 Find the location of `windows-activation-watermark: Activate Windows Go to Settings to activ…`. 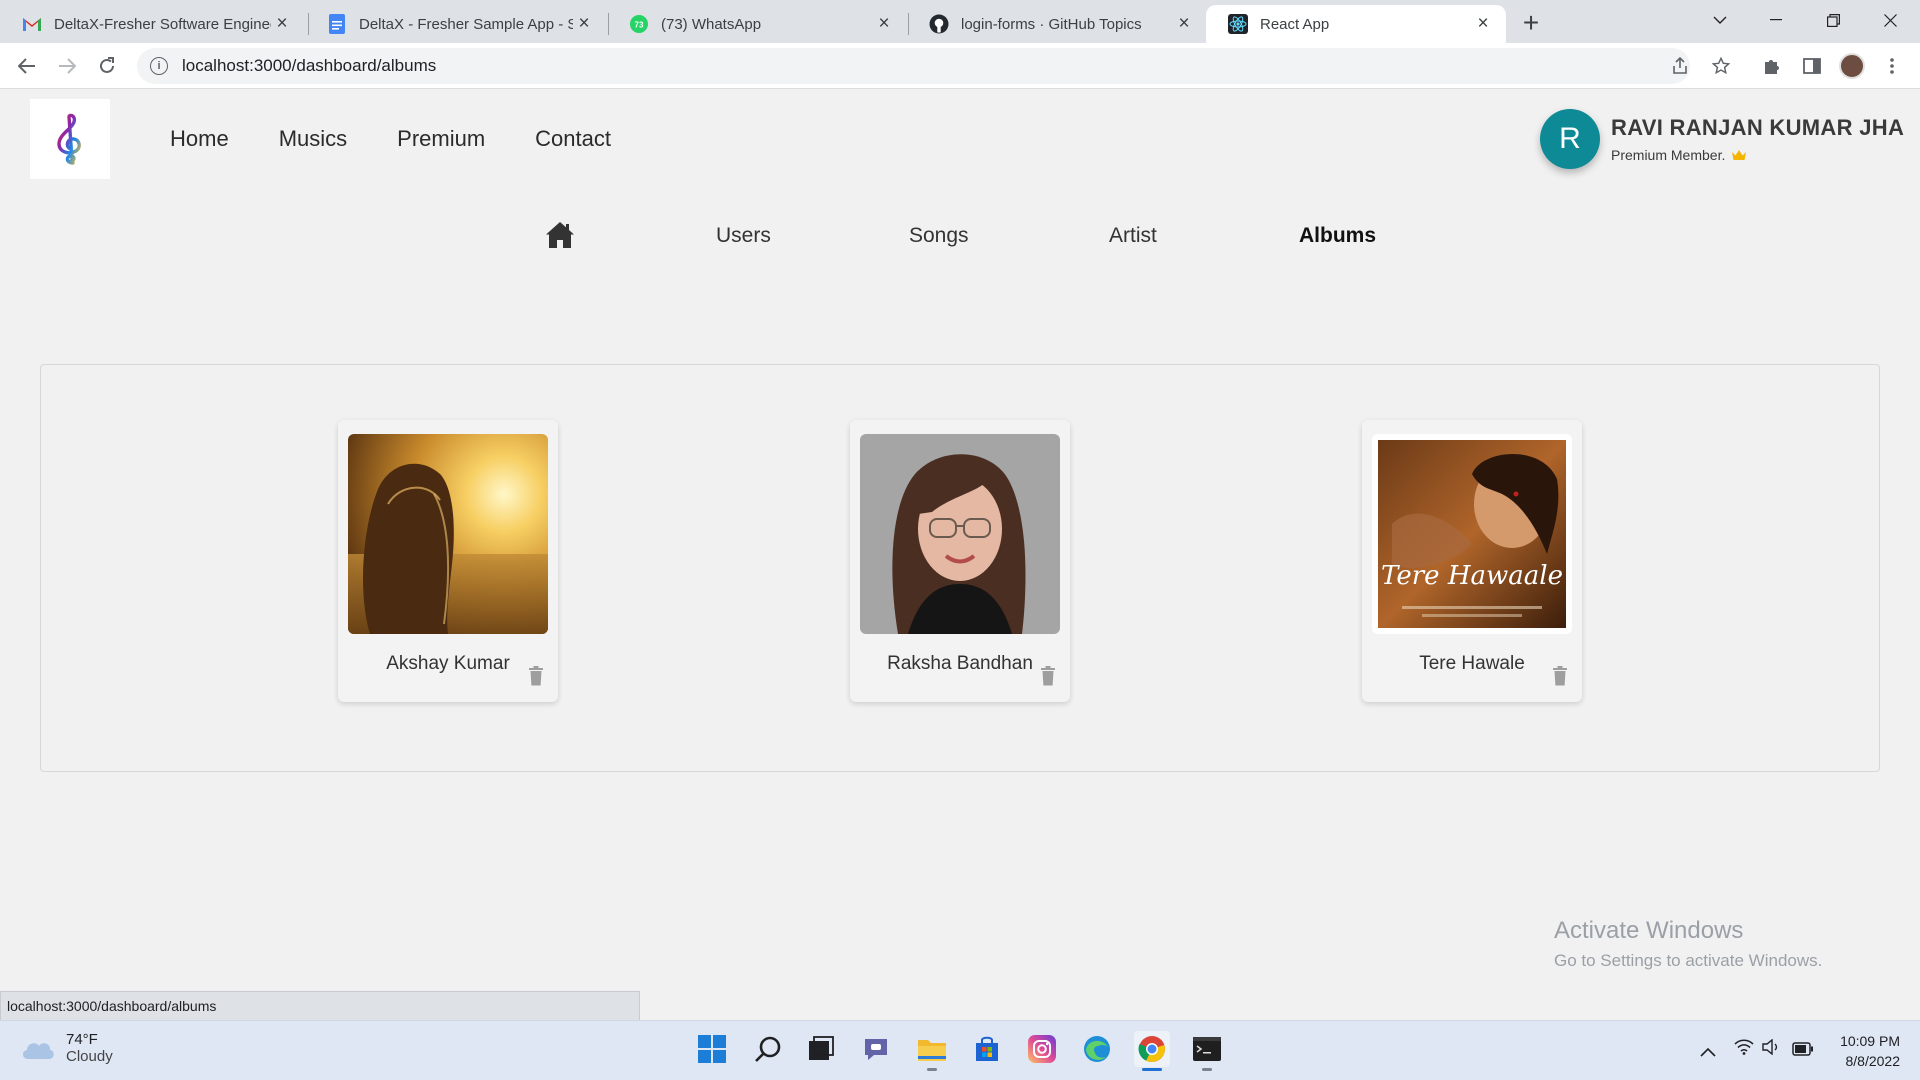

windows-activation-watermark: Activate Windows Go to Settings to activ… is located at coordinates (1688, 944).